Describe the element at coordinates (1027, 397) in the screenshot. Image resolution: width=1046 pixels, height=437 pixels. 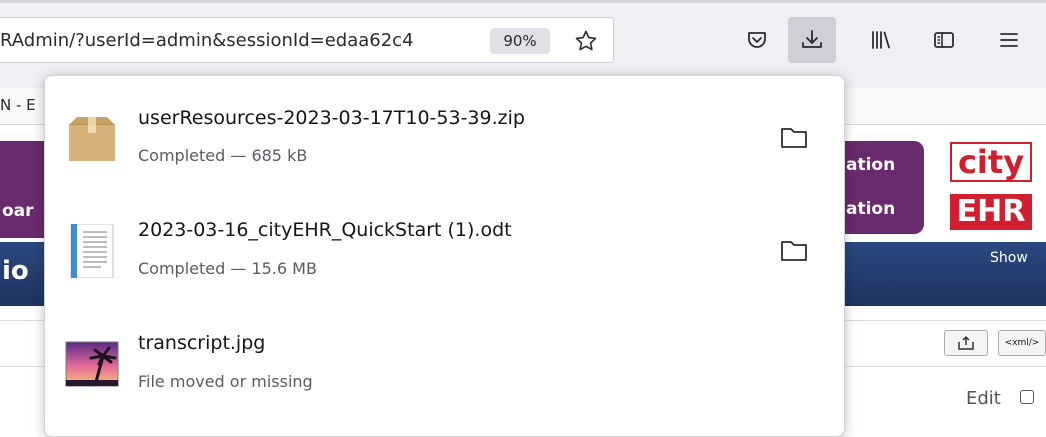
I see `edit-checkbox` at that location.